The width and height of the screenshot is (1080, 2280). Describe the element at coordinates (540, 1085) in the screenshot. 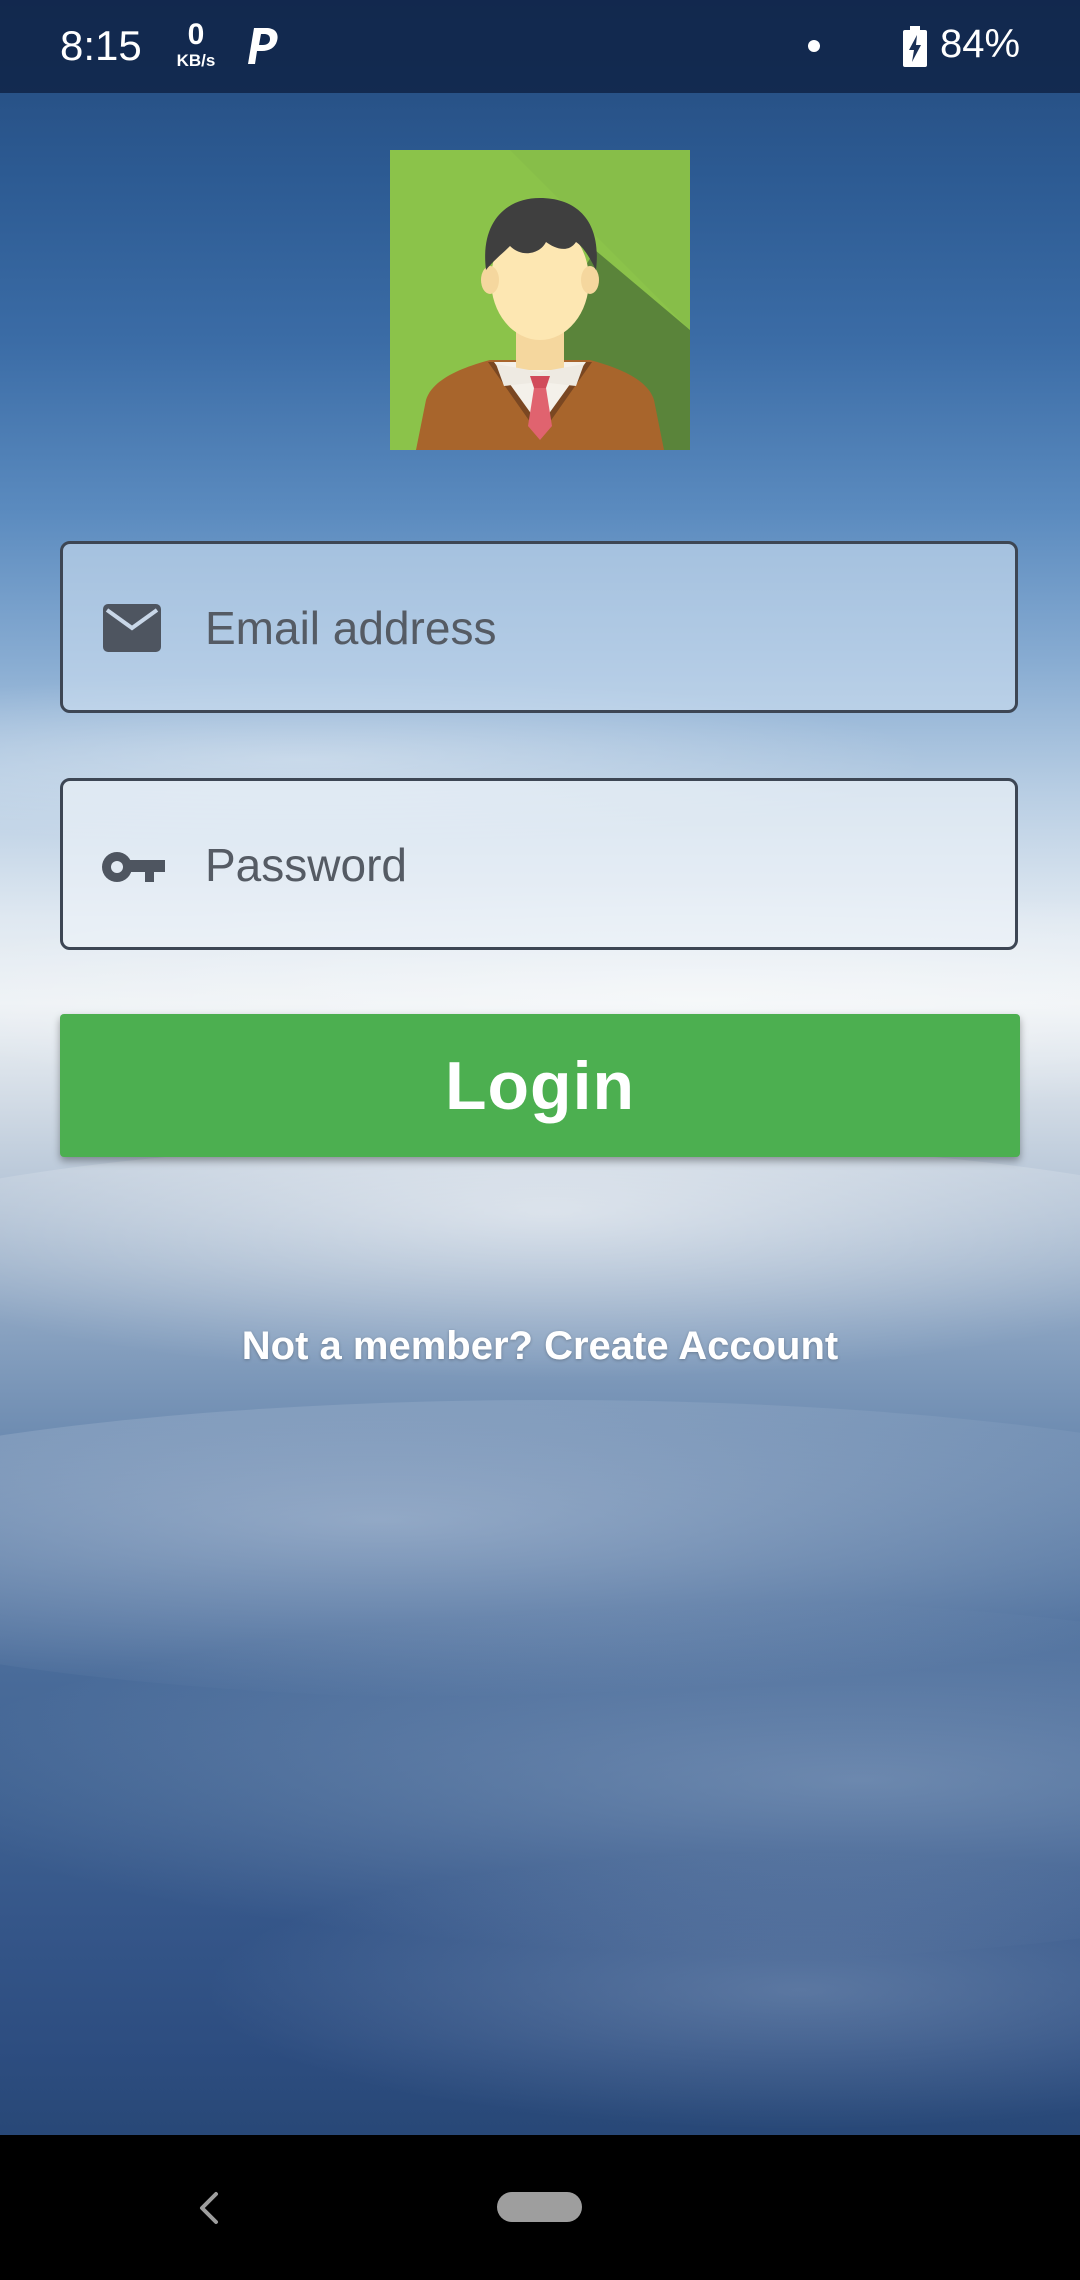

I see `login-button: Login` at that location.